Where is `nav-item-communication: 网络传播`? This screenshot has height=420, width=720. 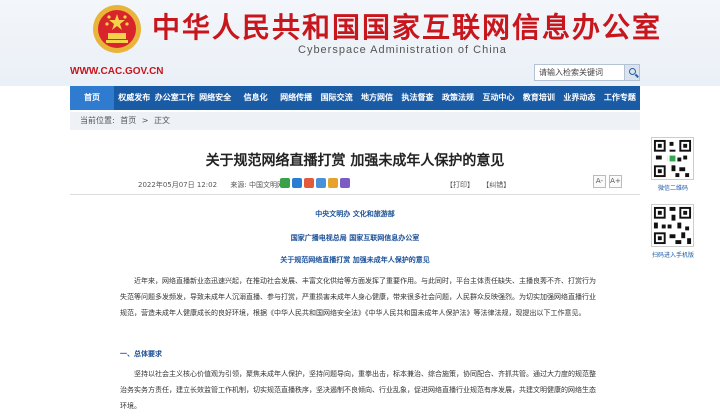 nav-item-communication: 网络传播 is located at coordinates (296, 98).